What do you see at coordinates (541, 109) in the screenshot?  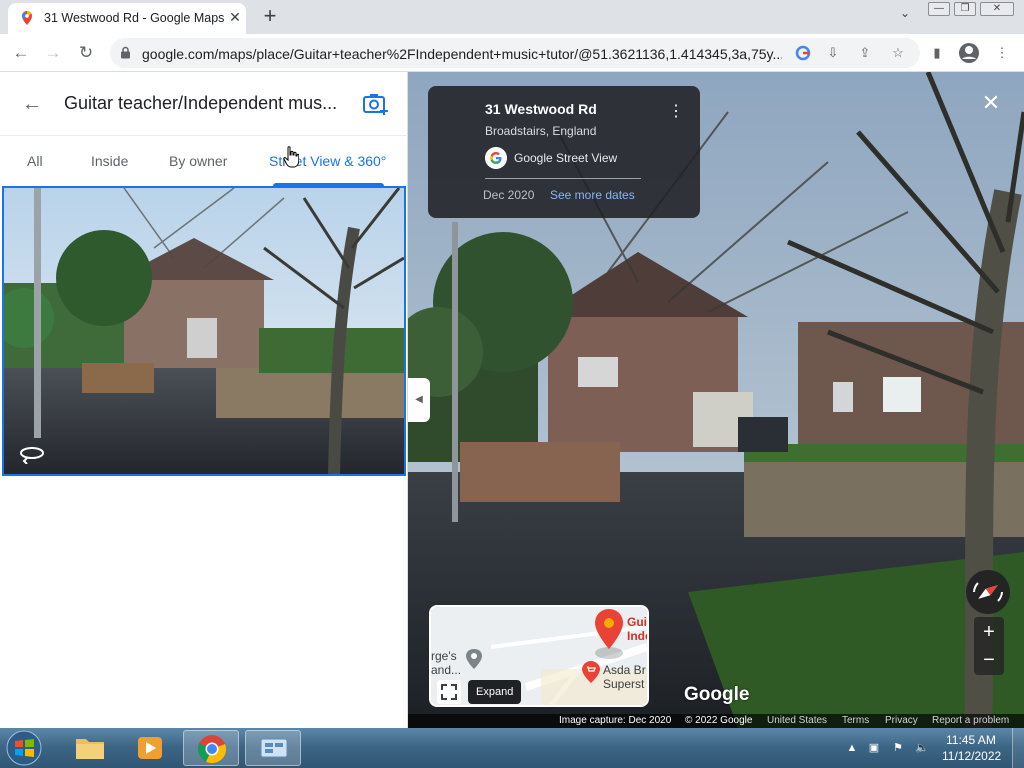 I see `street-address: 31 Westwood Rd` at bounding box center [541, 109].